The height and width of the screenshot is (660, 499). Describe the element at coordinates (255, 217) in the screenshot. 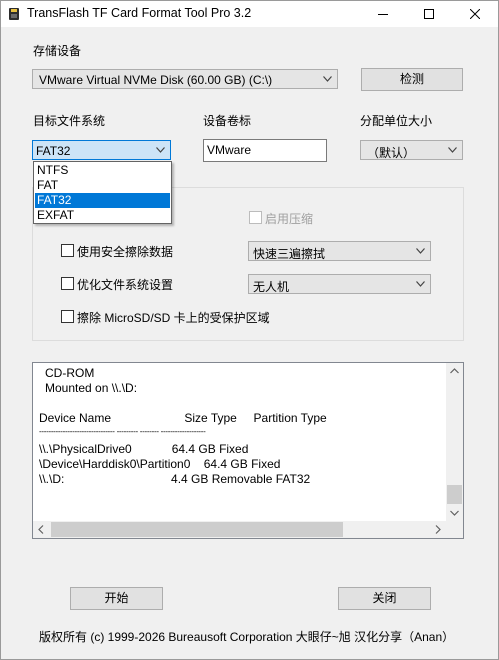

I see `compress-checkbox` at that location.